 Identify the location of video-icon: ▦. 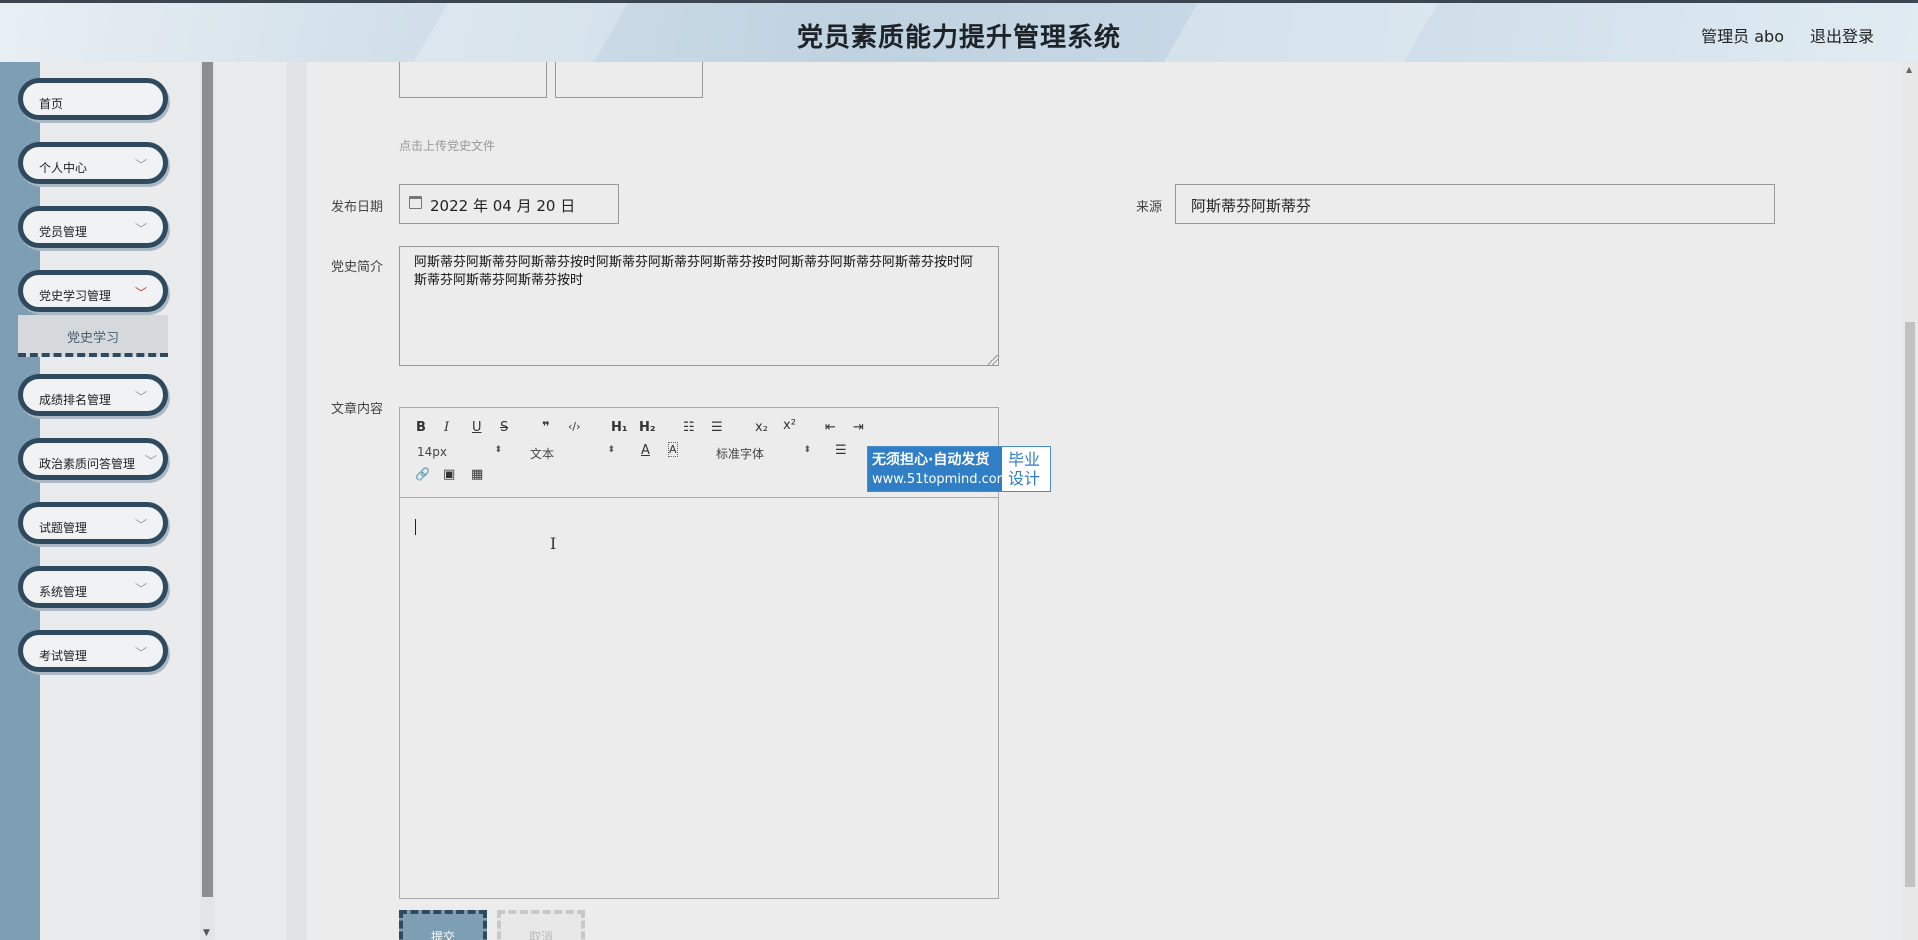
(477, 474).